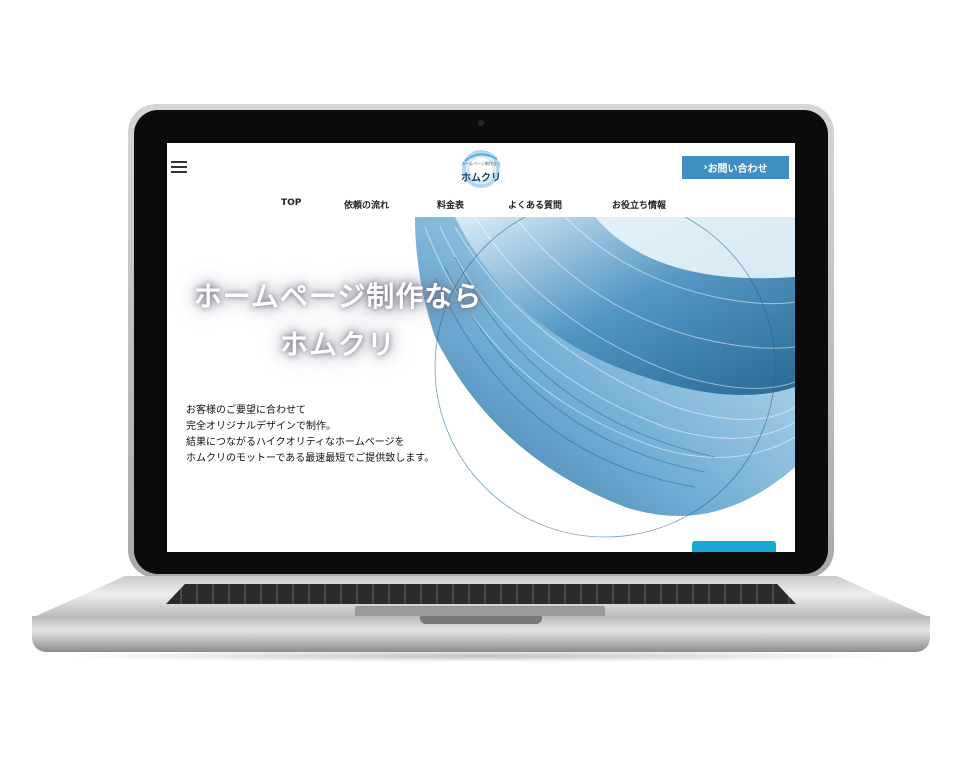 Image resolution: width=961 pixels, height=768 pixels. I want to click on contact-label: お問い合わせ, so click(737, 169).